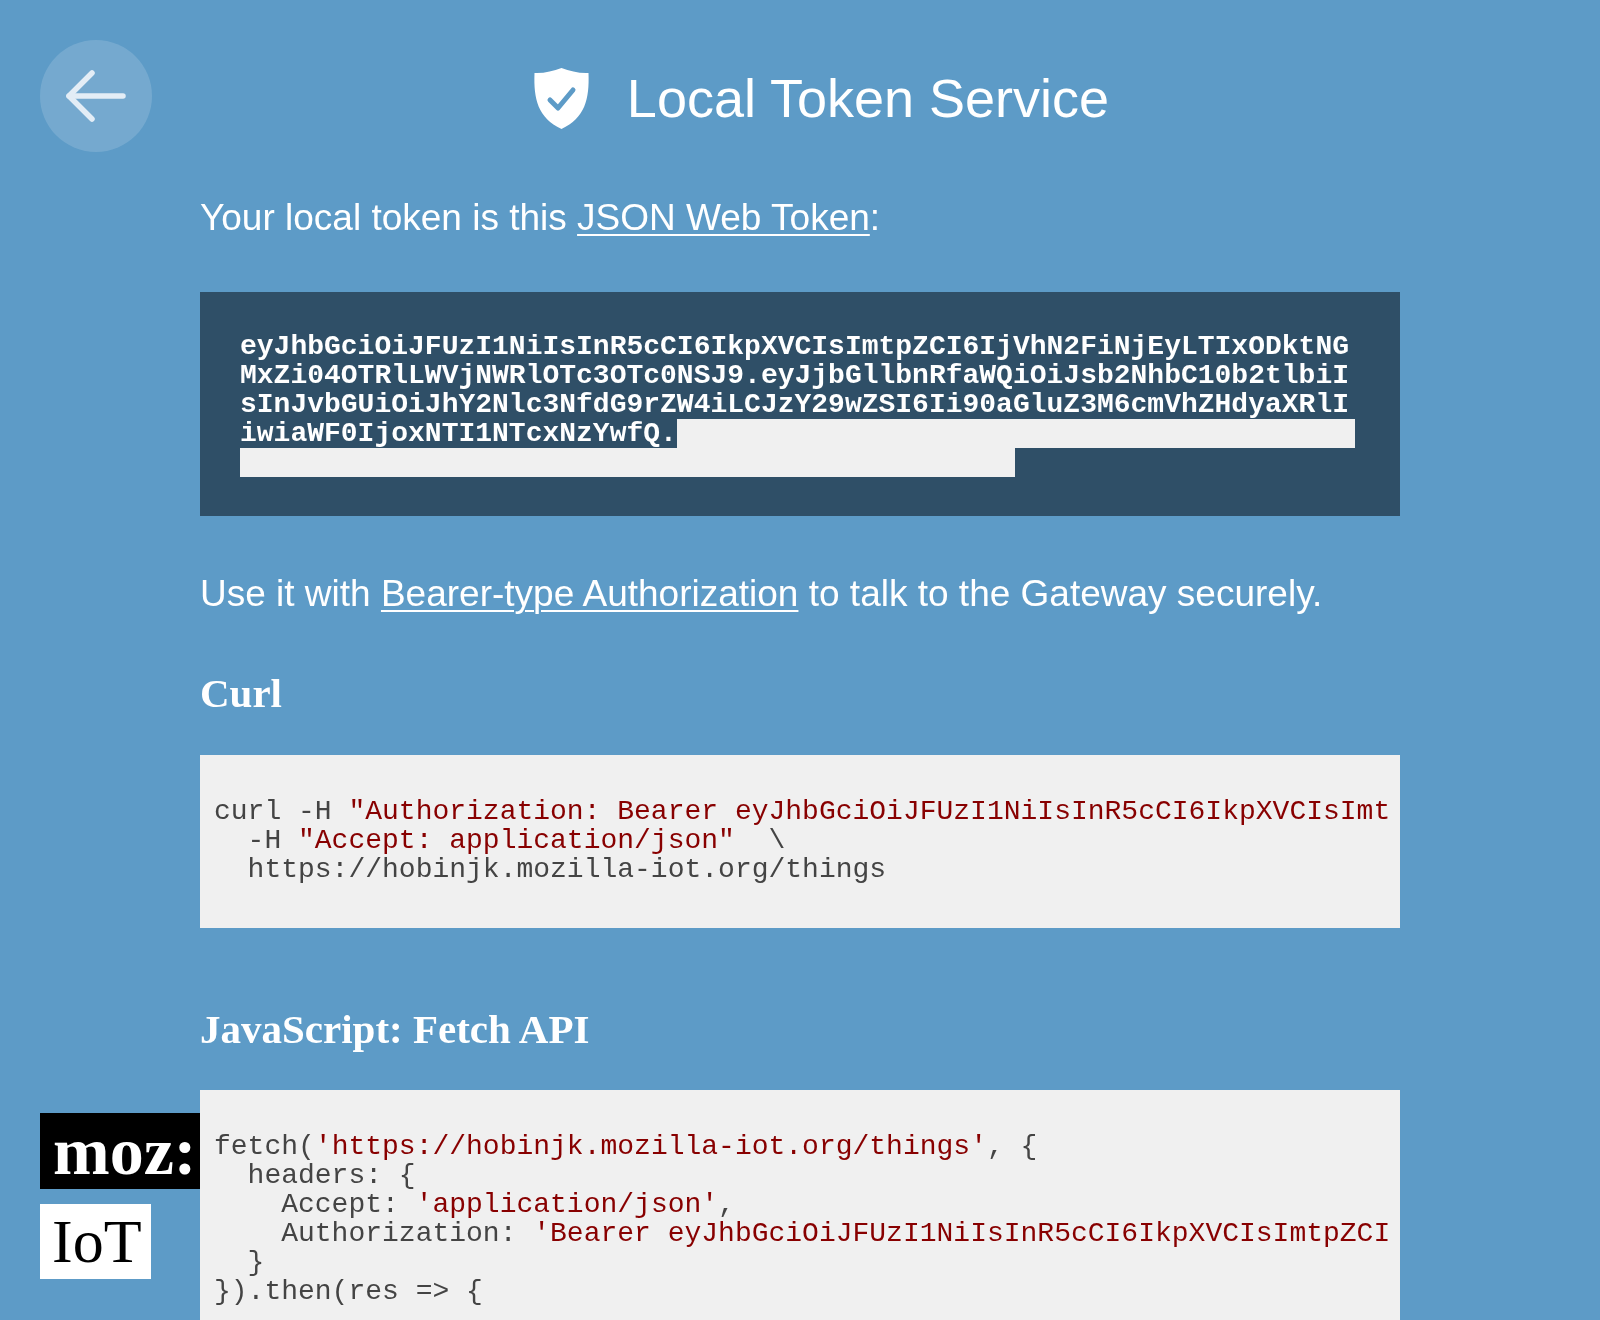 Image resolution: width=1600 pixels, height=1320 pixels. What do you see at coordinates (794, 346) in the screenshot?
I see `token-line: eyJhbGciOiJFUzI1NiIsInR5cCI6IkpXVCIsImtpZCI6IjVhN2FiNjEyLTIxODktNG` at bounding box center [794, 346].